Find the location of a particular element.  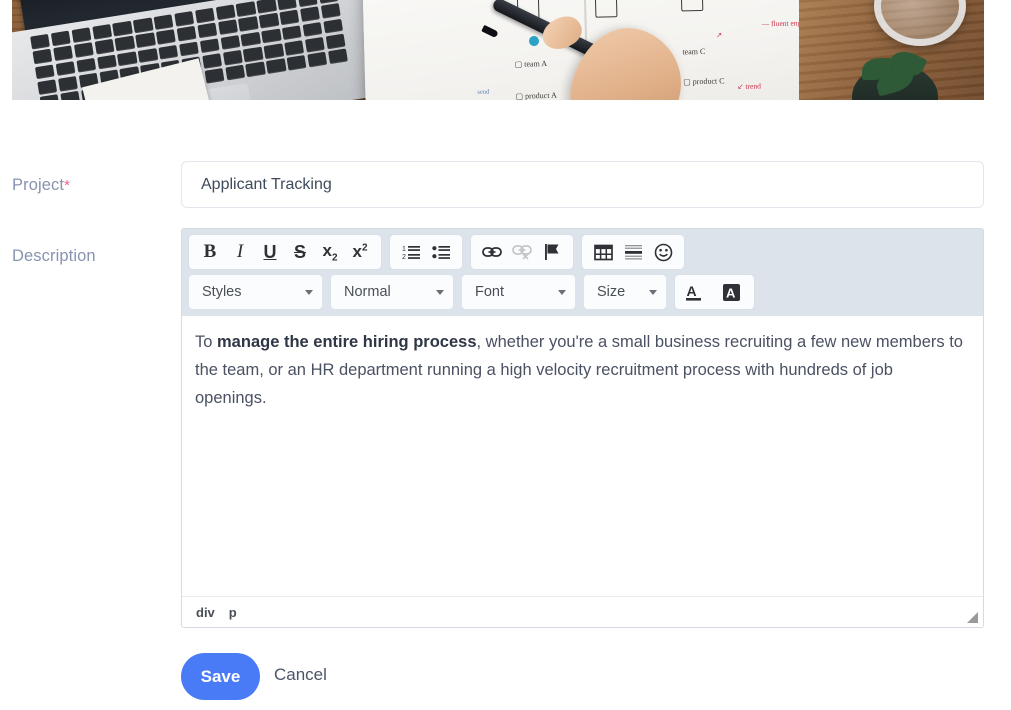

link-group is located at coordinates (522, 252).